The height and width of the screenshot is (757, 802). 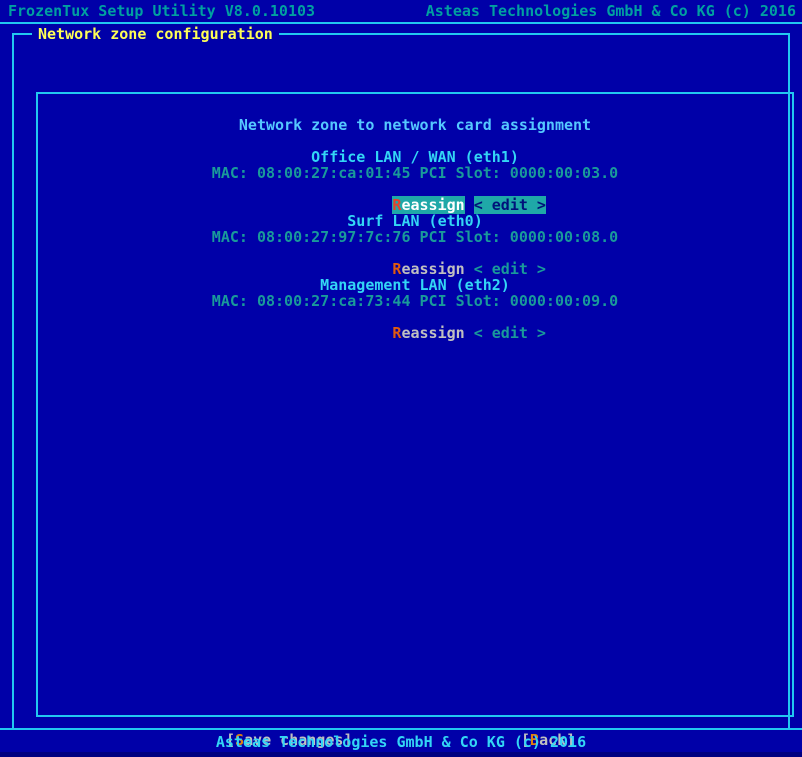 I want to click on reassign-button: Reassign, so click(x=428, y=333).